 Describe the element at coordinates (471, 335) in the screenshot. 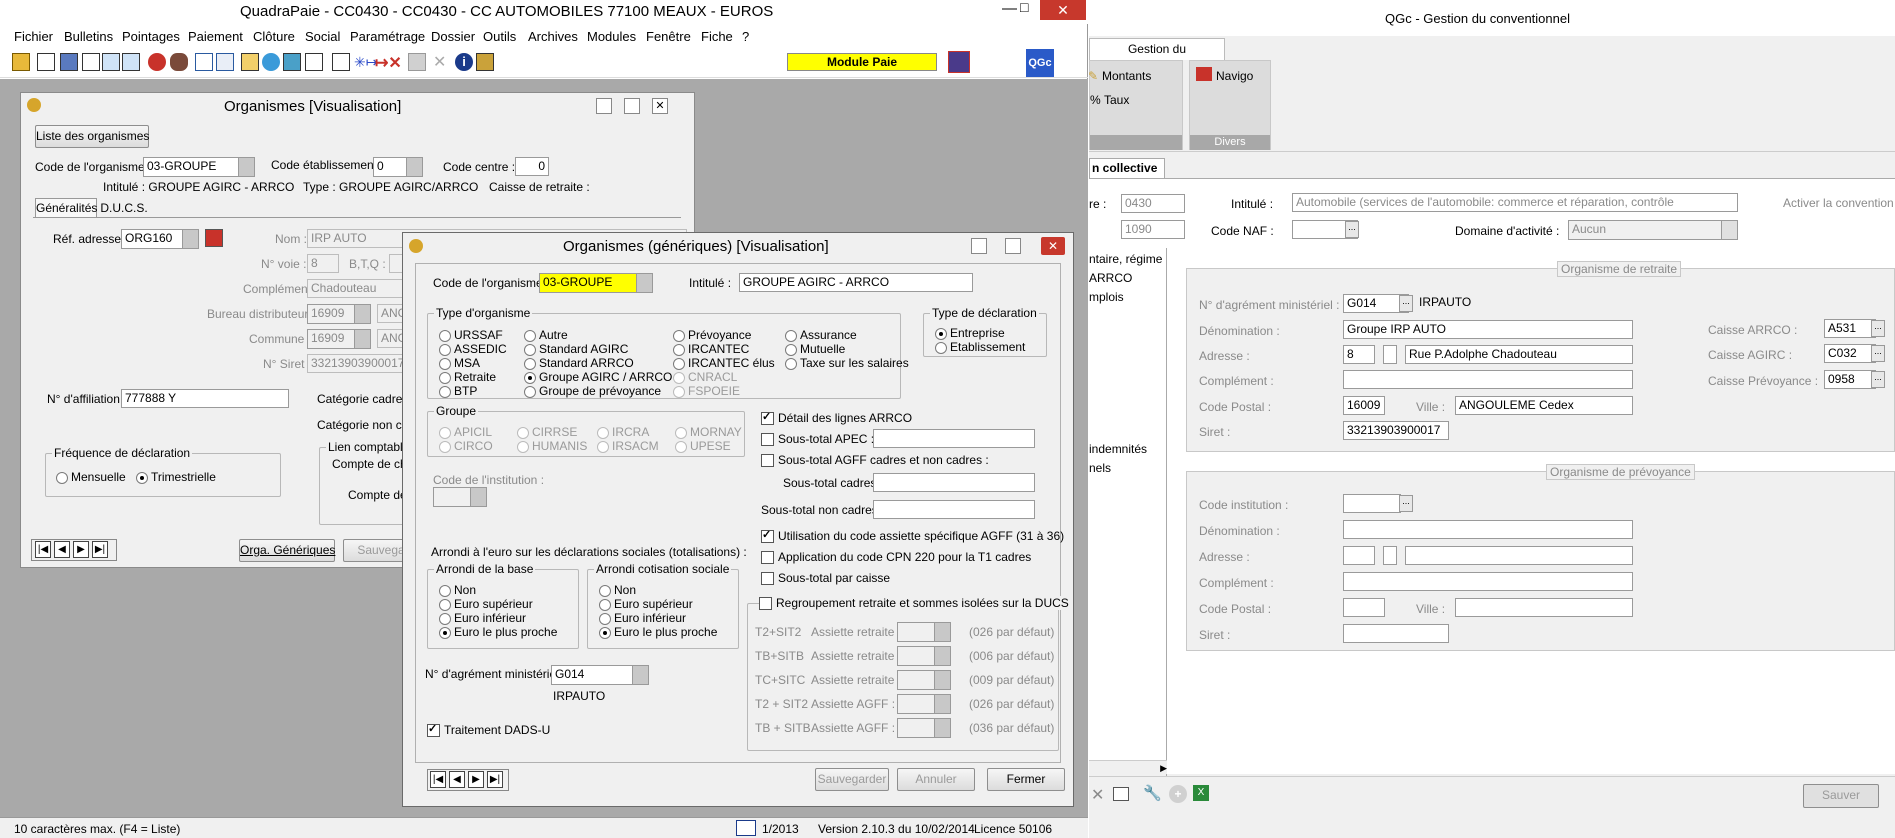

I see `type-urssaf-radio: URSSAF` at that location.